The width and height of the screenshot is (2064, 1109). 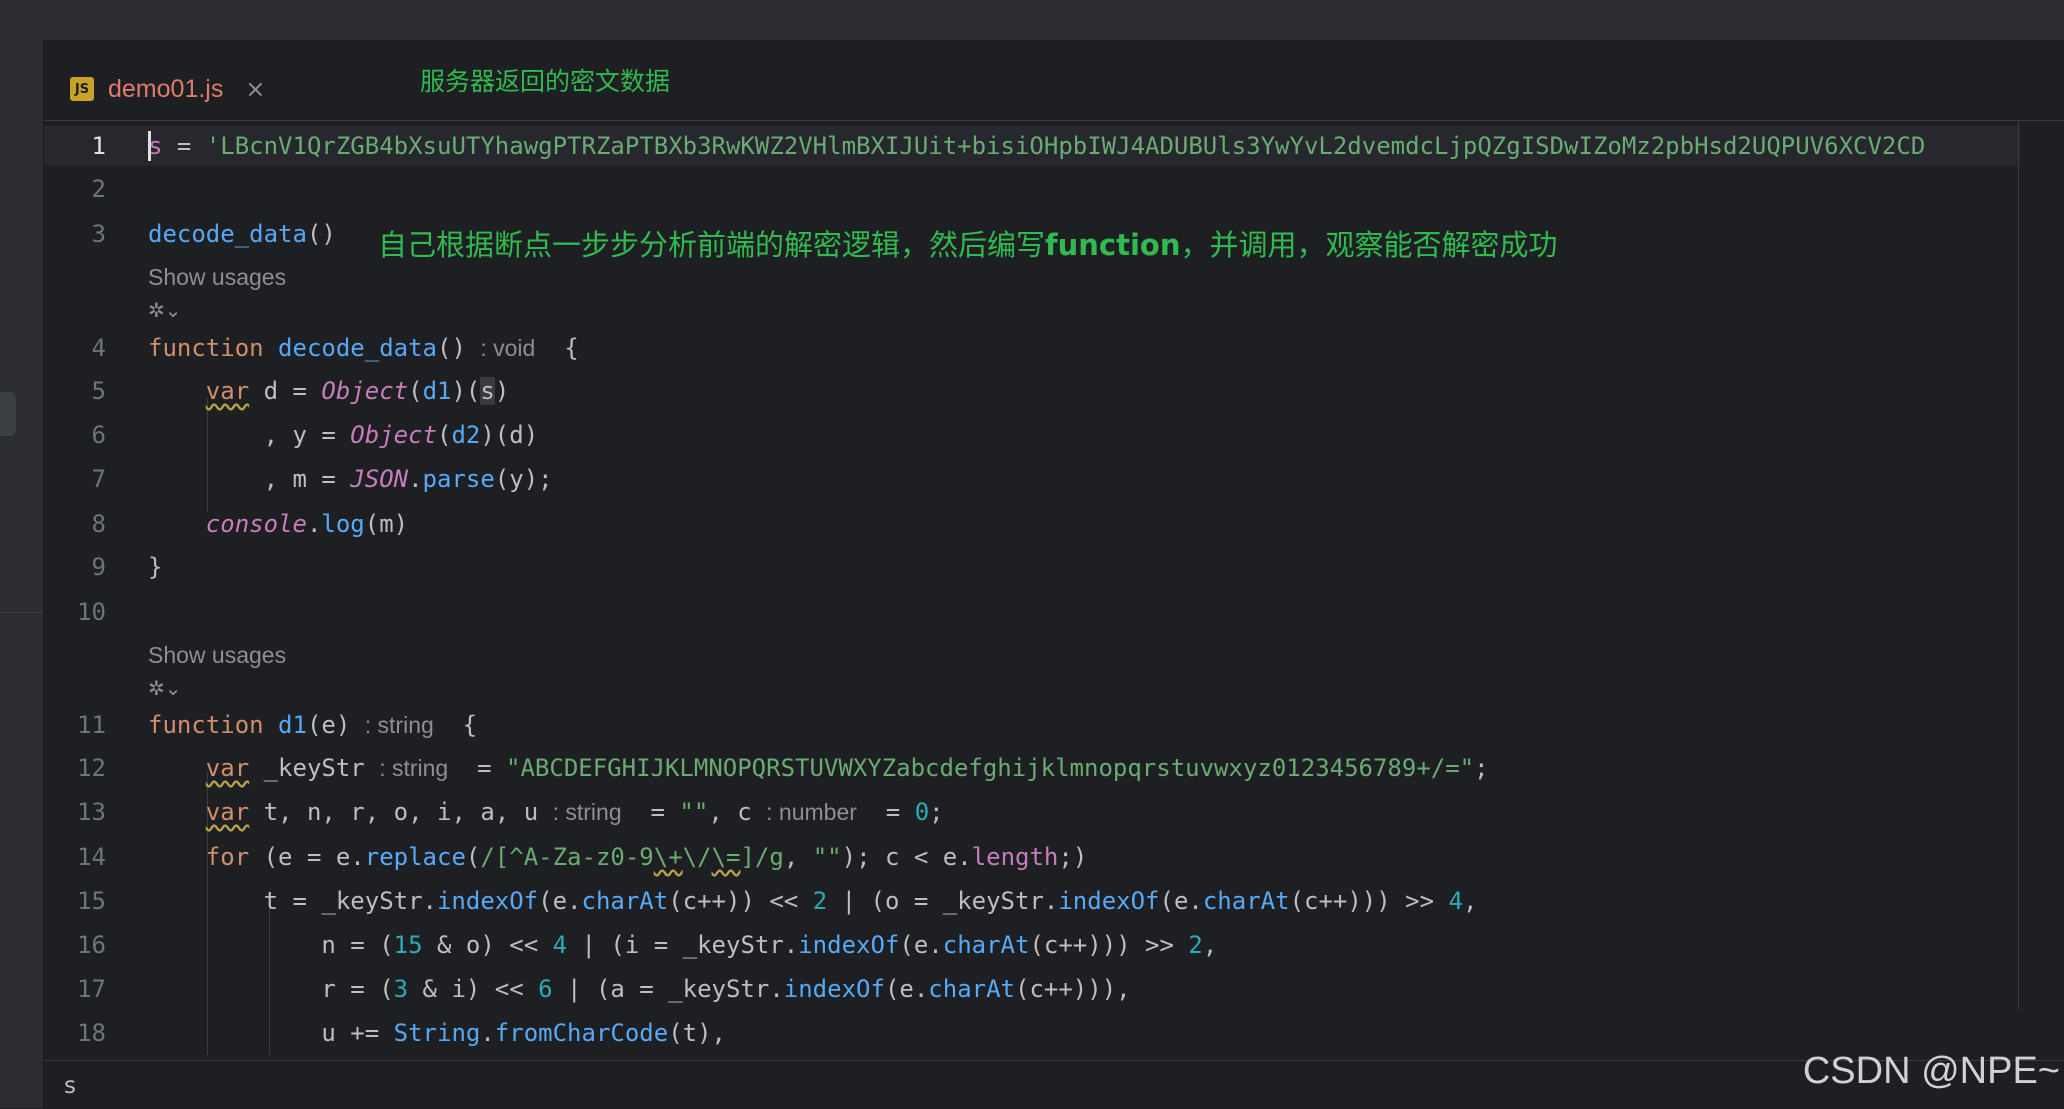 What do you see at coordinates (1054, 1084) in the screenshot?
I see `status-bar: s` at bounding box center [1054, 1084].